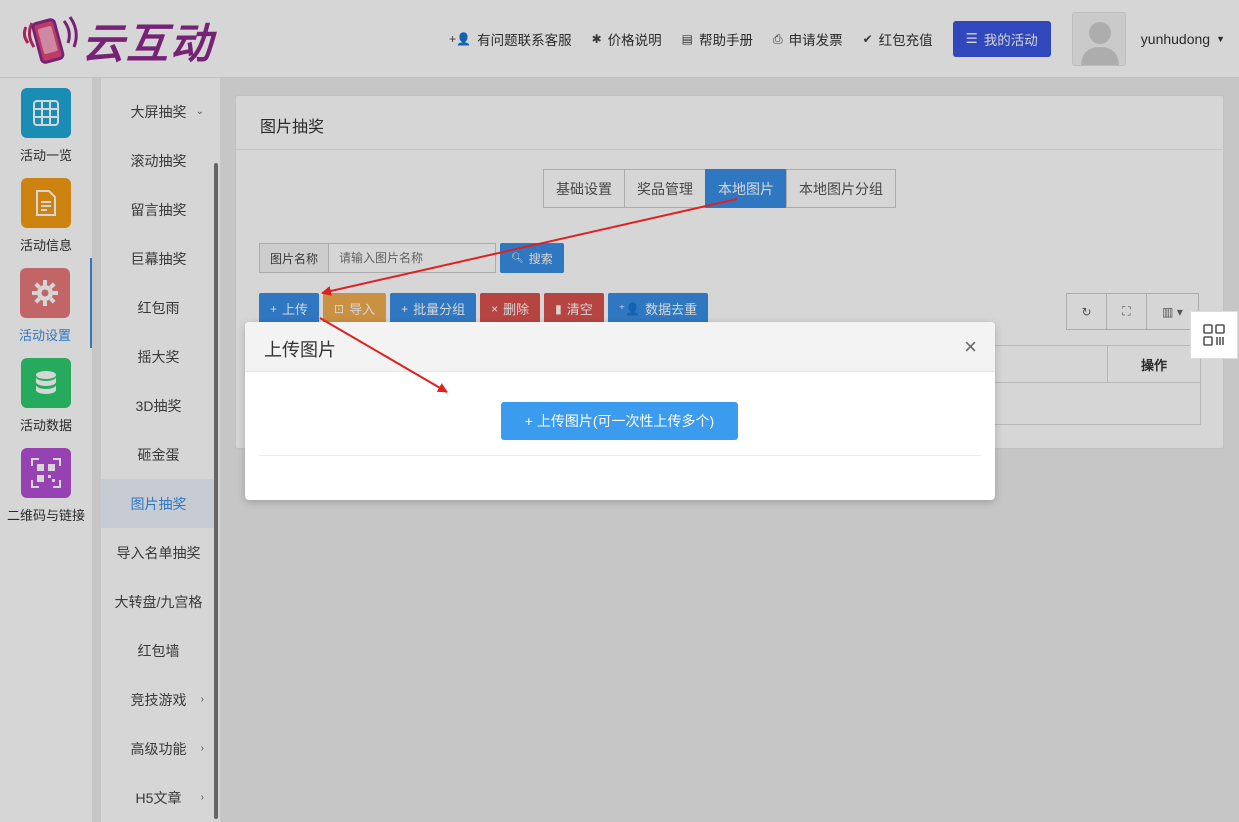  I want to click on modal-header: 上传图片 ×, so click(620, 347).